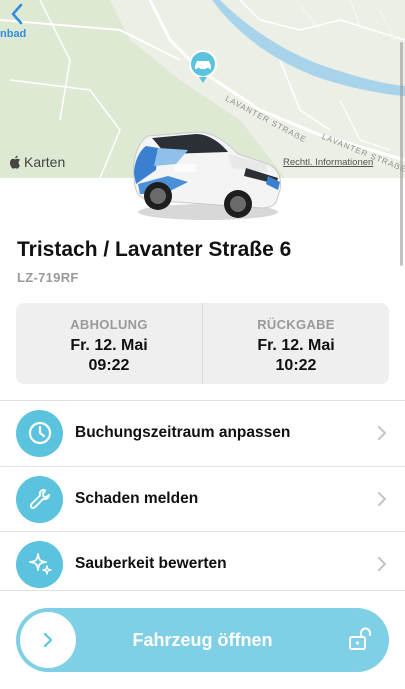 Image resolution: width=405 pixels, height=689 pixels. I want to click on rate-cleanliness-label: Sauberkeit bewerten, so click(151, 563).